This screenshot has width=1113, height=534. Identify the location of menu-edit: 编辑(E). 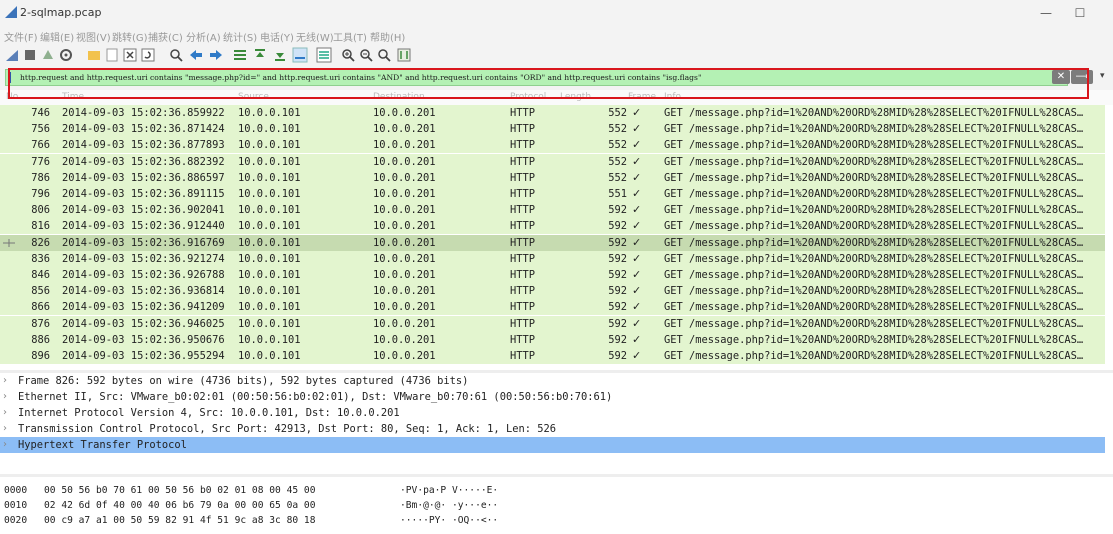
(57, 36).